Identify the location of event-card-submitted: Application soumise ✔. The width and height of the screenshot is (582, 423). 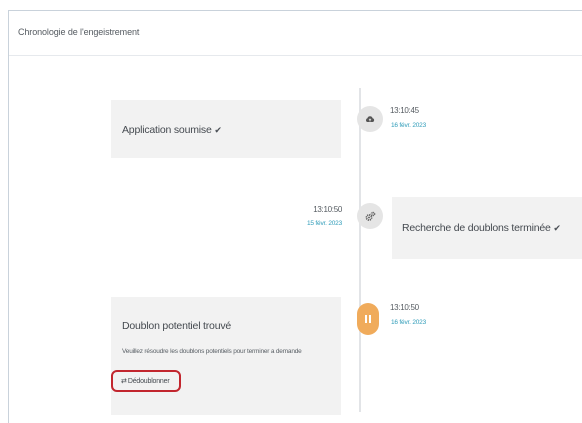
(226, 129).